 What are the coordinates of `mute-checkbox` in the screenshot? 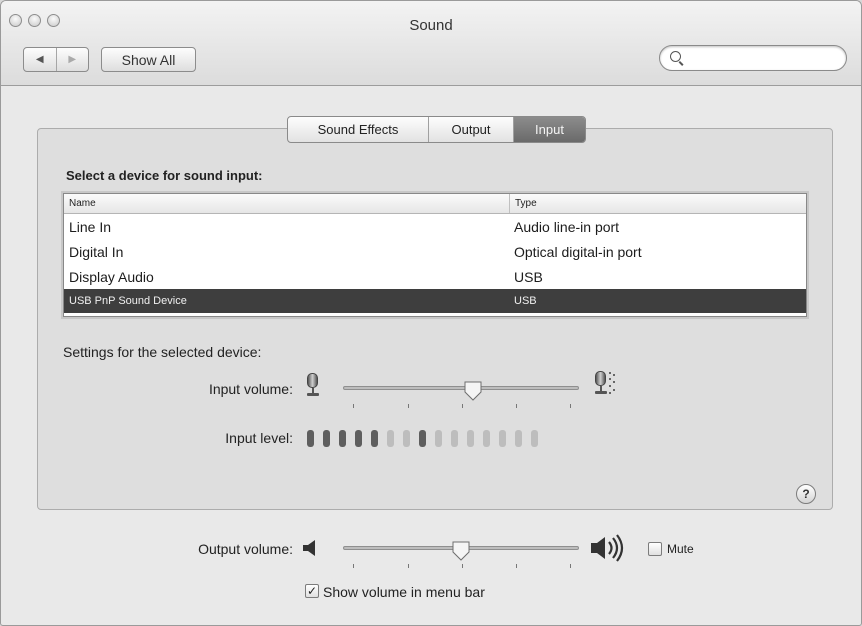 It's located at (655, 549).